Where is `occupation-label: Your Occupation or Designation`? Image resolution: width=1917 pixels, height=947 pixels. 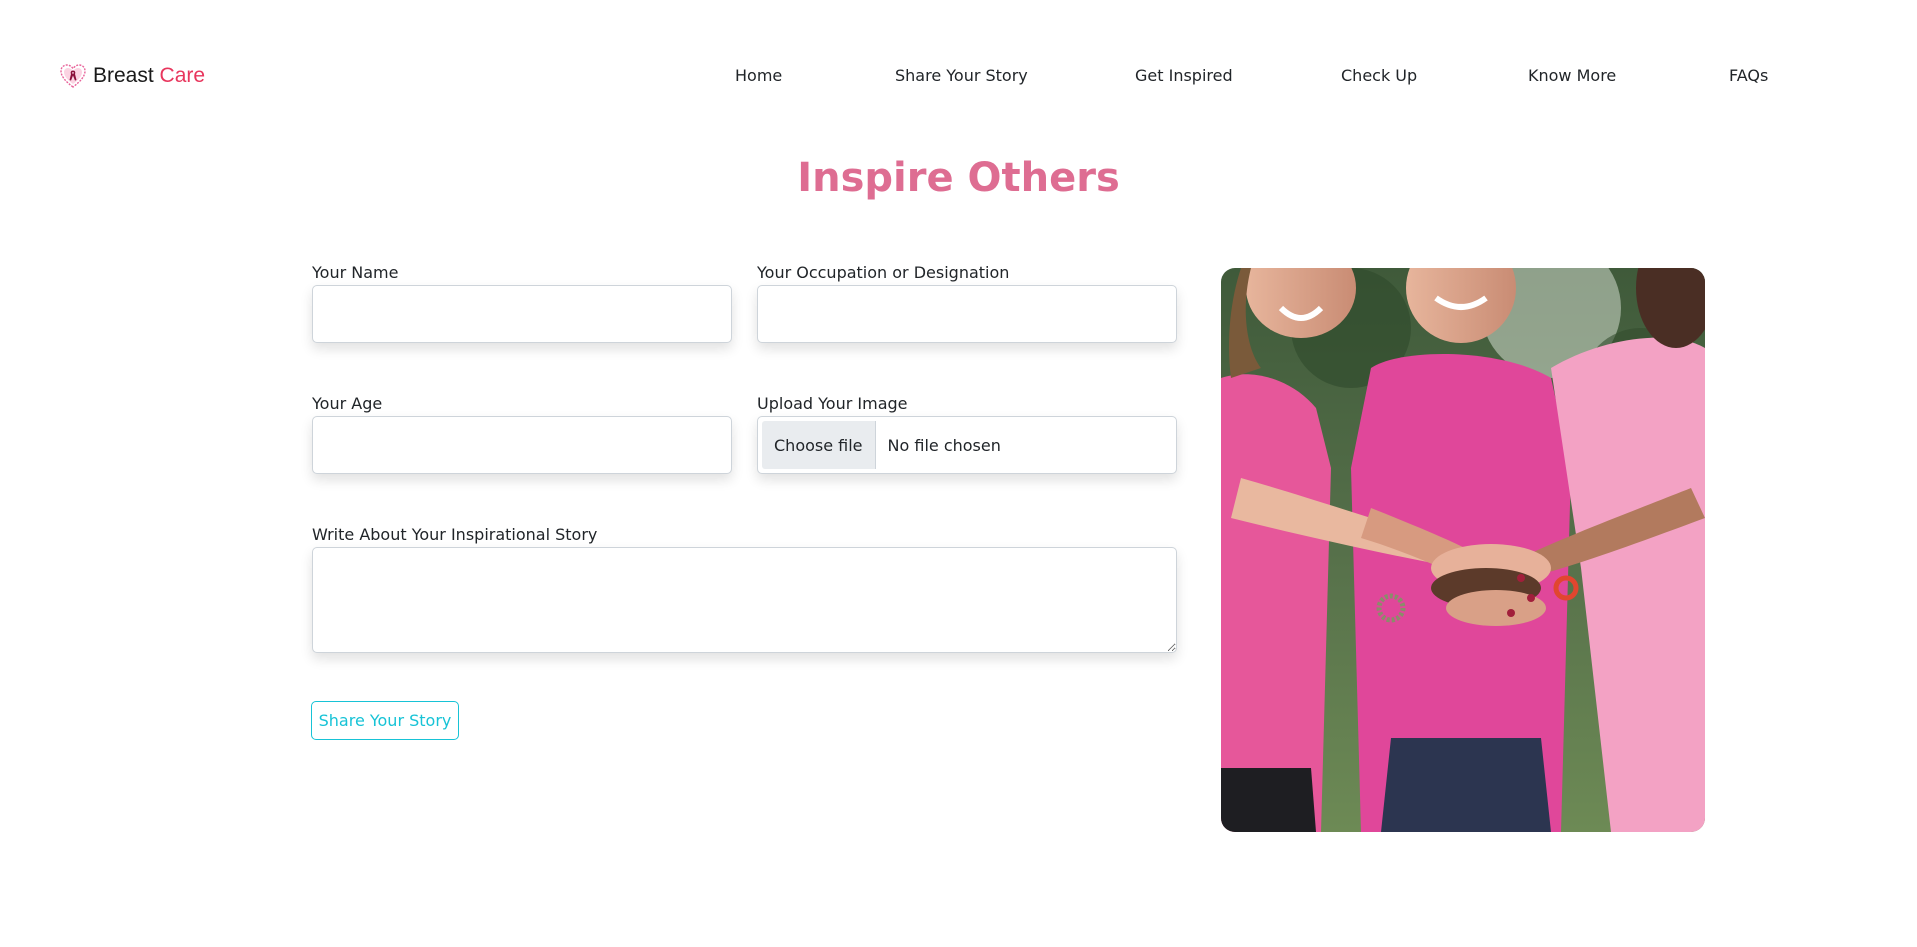 occupation-label: Your Occupation or Designation is located at coordinates (883, 272).